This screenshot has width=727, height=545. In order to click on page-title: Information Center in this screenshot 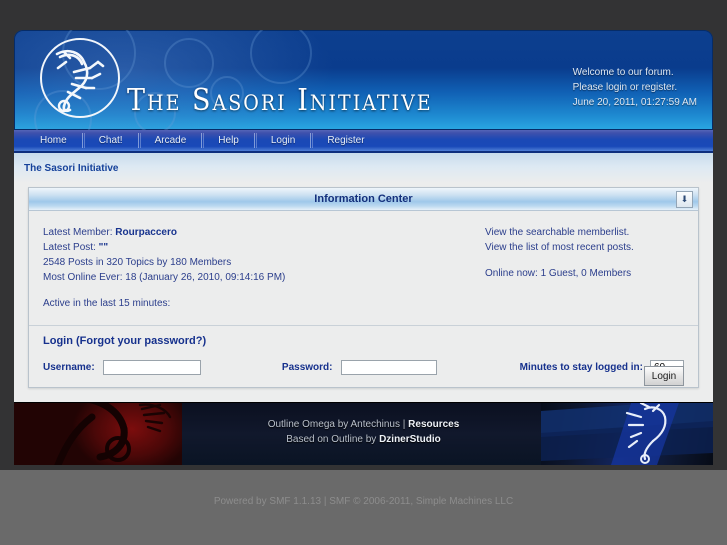, I will do `click(363, 199)`.